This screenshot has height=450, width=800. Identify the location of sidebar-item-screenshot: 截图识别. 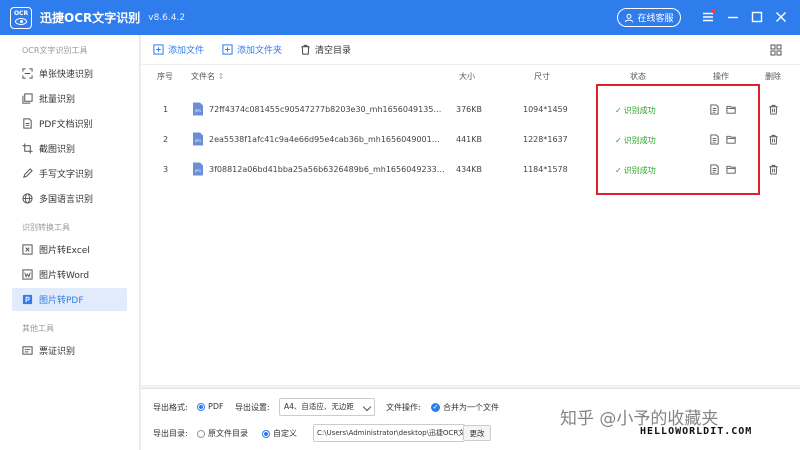
(69, 148).